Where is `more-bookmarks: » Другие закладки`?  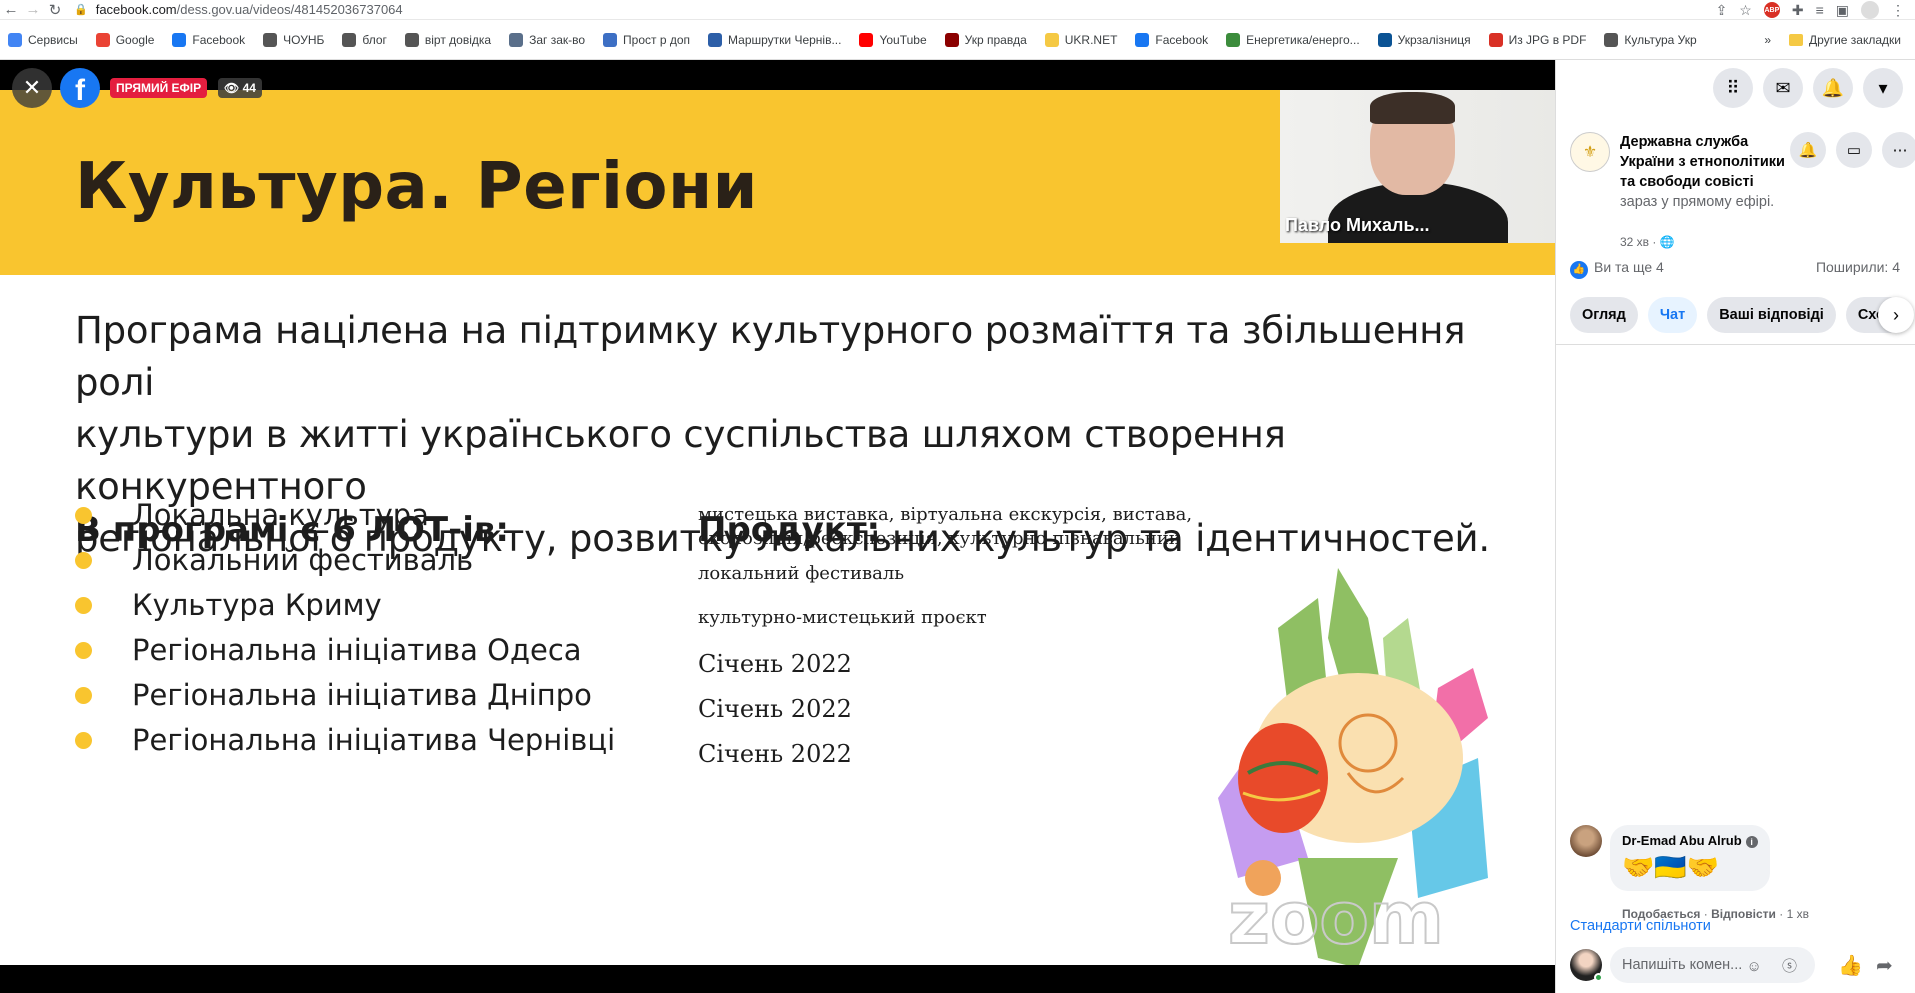 more-bookmarks: » Другие закладки is located at coordinates (1832, 40).